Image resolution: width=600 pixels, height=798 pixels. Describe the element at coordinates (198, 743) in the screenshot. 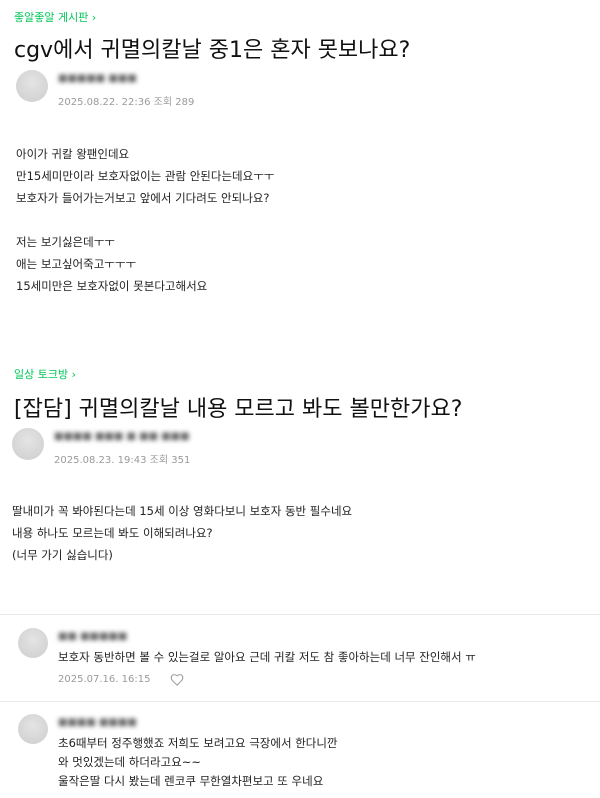

I see `comment-text: 초6때부터 정주행했죠 저희도 보려고요 극장에서 한다니깐` at that location.